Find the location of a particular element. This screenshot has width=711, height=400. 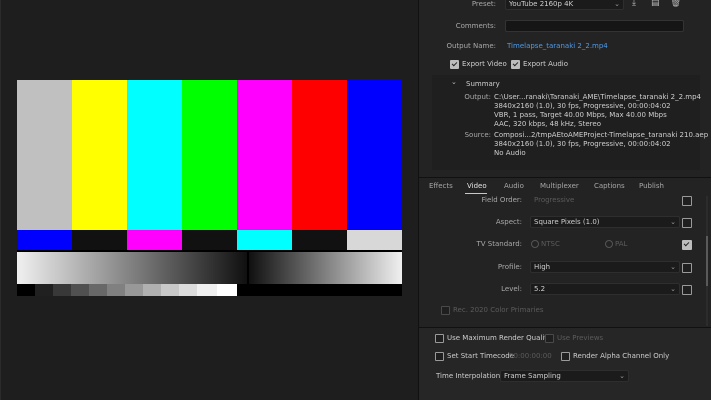

source-line-3: No Audio is located at coordinates (510, 153).